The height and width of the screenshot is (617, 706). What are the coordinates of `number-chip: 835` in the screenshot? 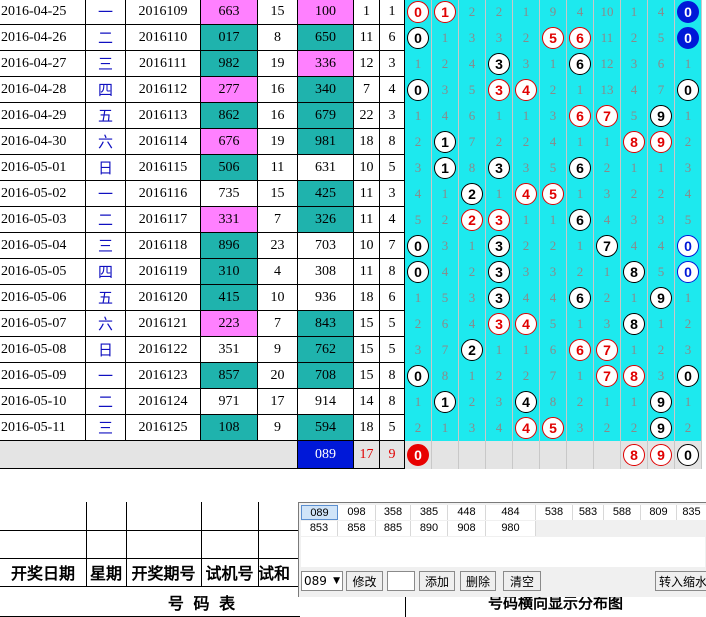 It's located at (691, 512).